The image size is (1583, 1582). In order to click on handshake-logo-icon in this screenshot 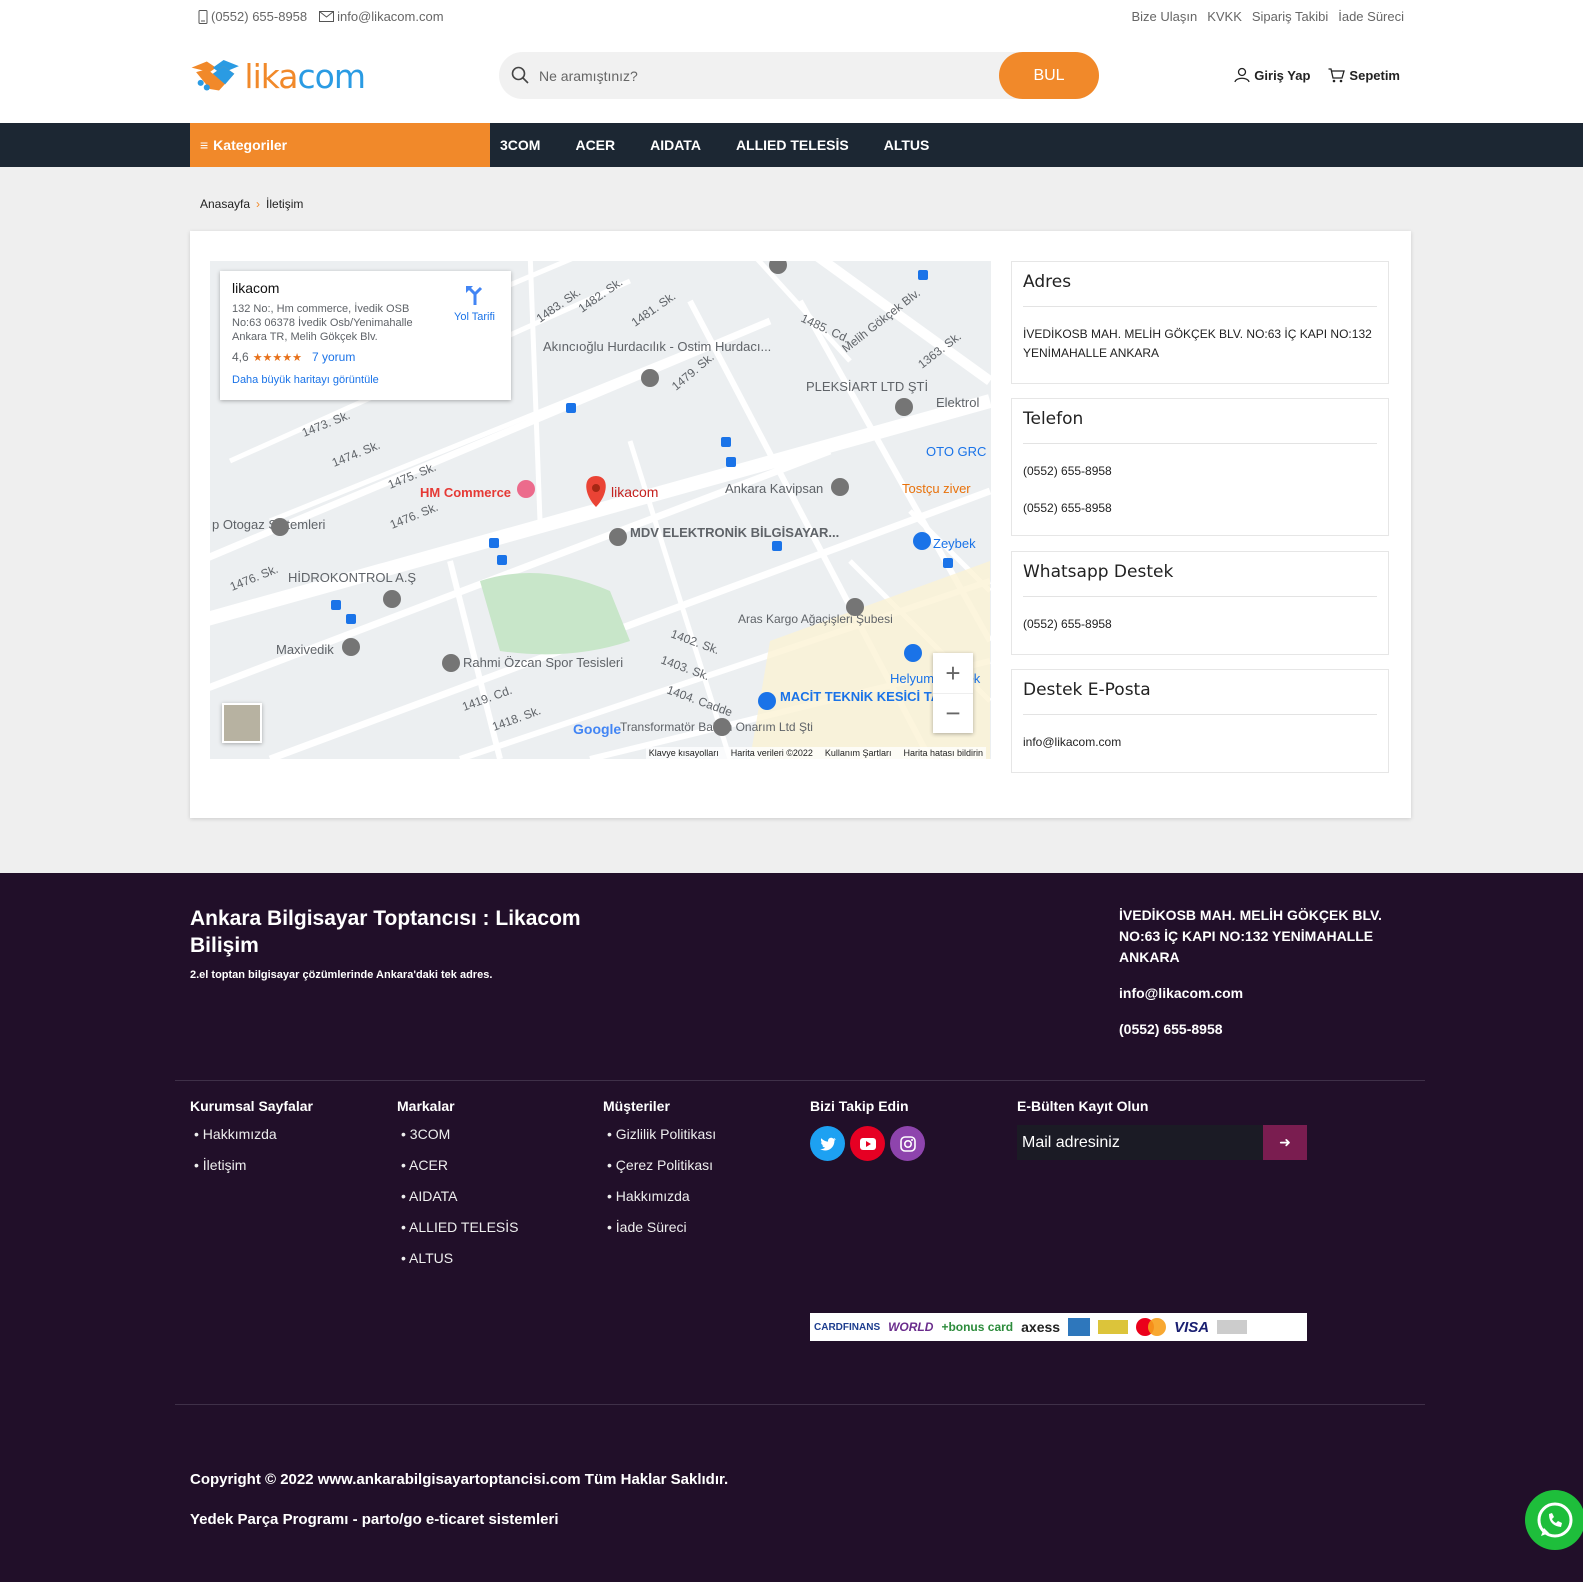, I will do `click(215, 75)`.